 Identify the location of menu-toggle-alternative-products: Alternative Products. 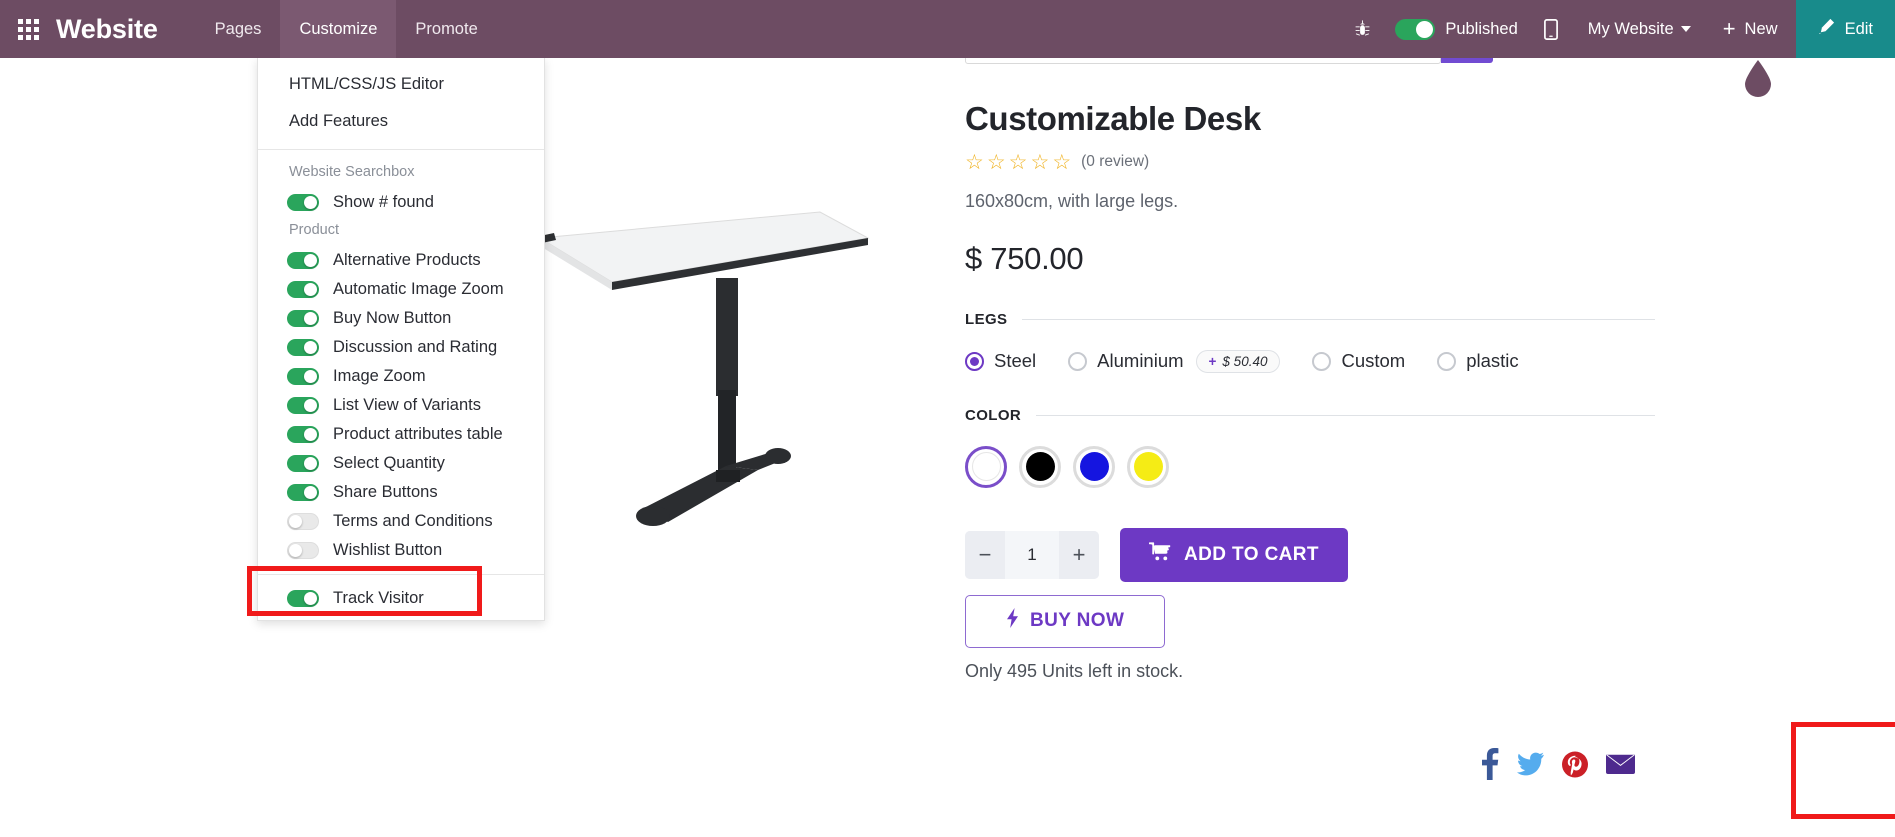
(401, 260).